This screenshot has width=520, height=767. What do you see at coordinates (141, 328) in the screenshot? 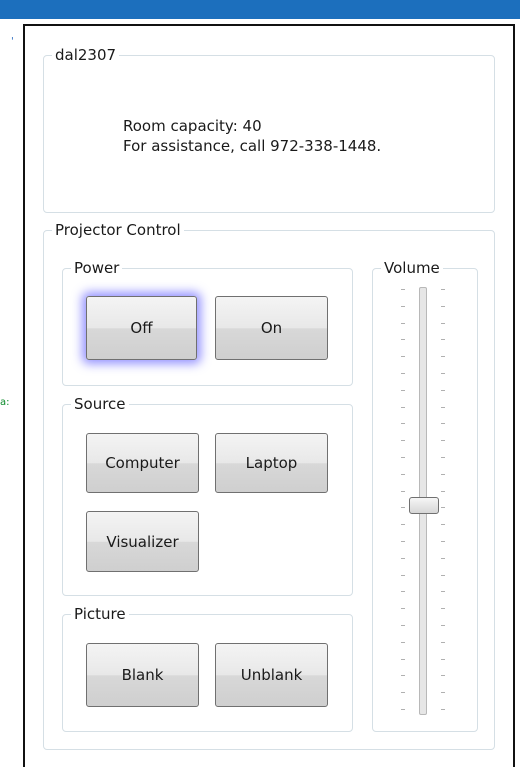
I see `power-off-button: Off` at bounding box center [141, 328].